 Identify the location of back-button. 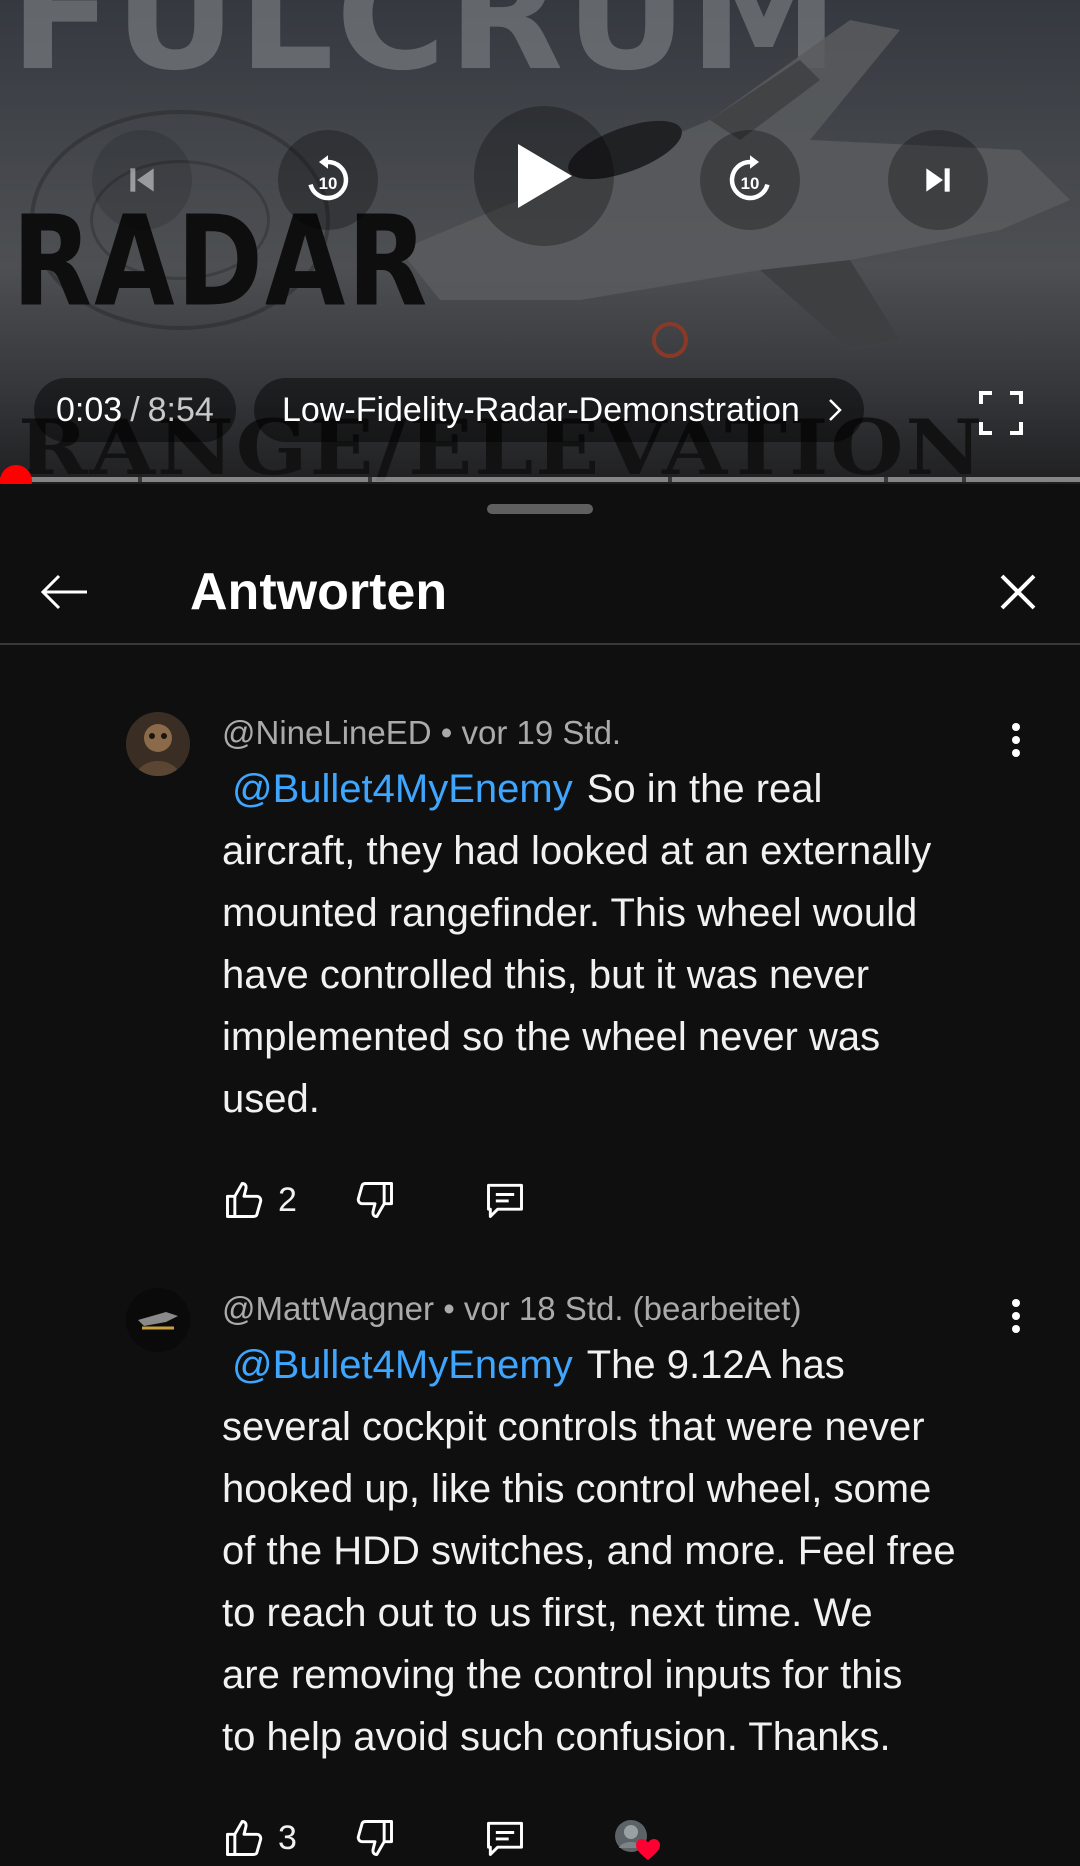
(64, 592).